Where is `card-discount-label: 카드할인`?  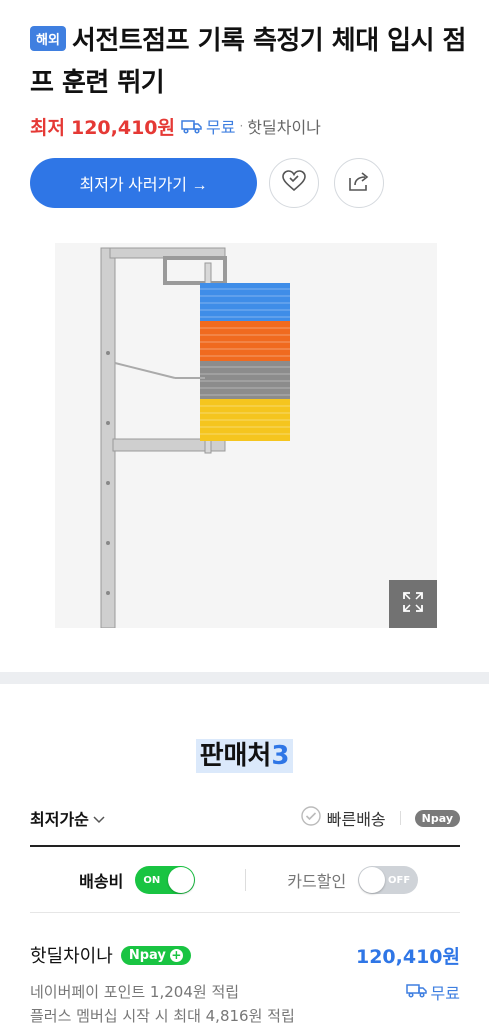
card-discount-label: 카드할인 is located at coordinates (317, 881).